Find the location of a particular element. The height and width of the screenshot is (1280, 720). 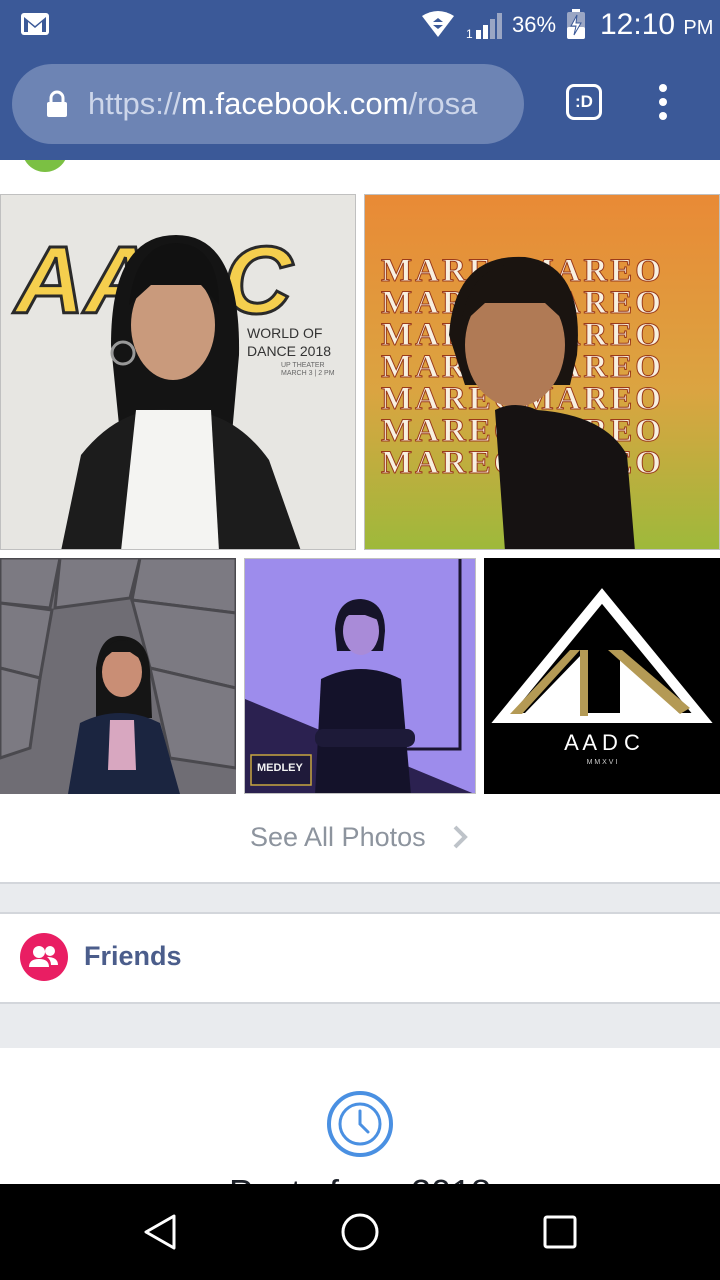

photo-caption-line2: DANCE 2018 is located at coordinates (289, 351).